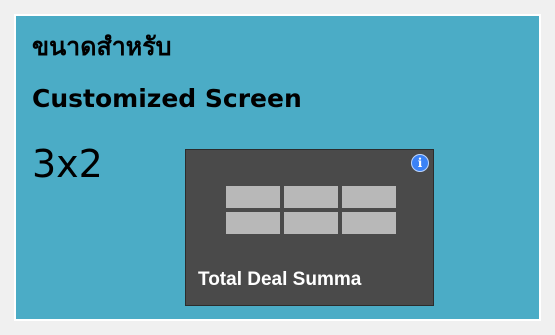  Describe the element at coordinates (280, 279) in the screenshot. I see `tile-title: Total Deal Summa` at that location.